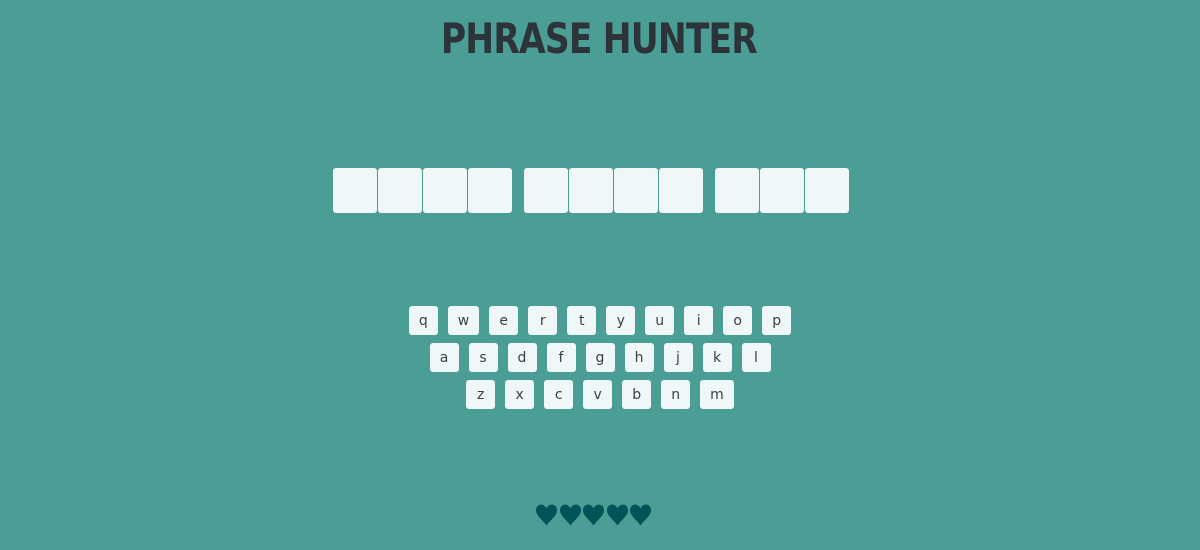 Image resolution: width=1200 pixels, height=550 pixels. I want to click on key-z: z, so click(481, 394).